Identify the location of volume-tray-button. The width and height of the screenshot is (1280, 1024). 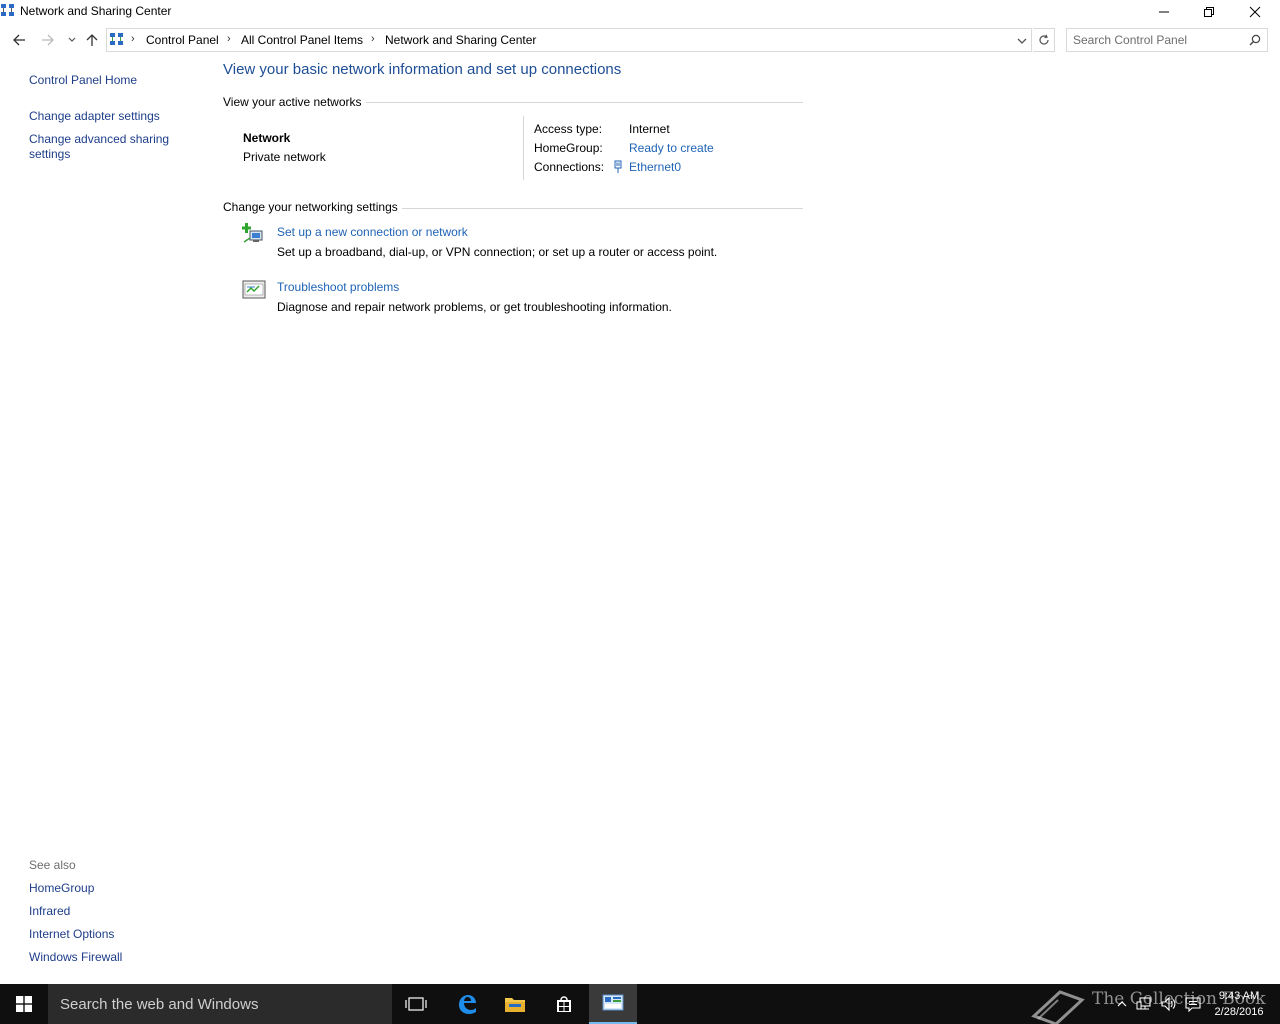
(1168, 1004).